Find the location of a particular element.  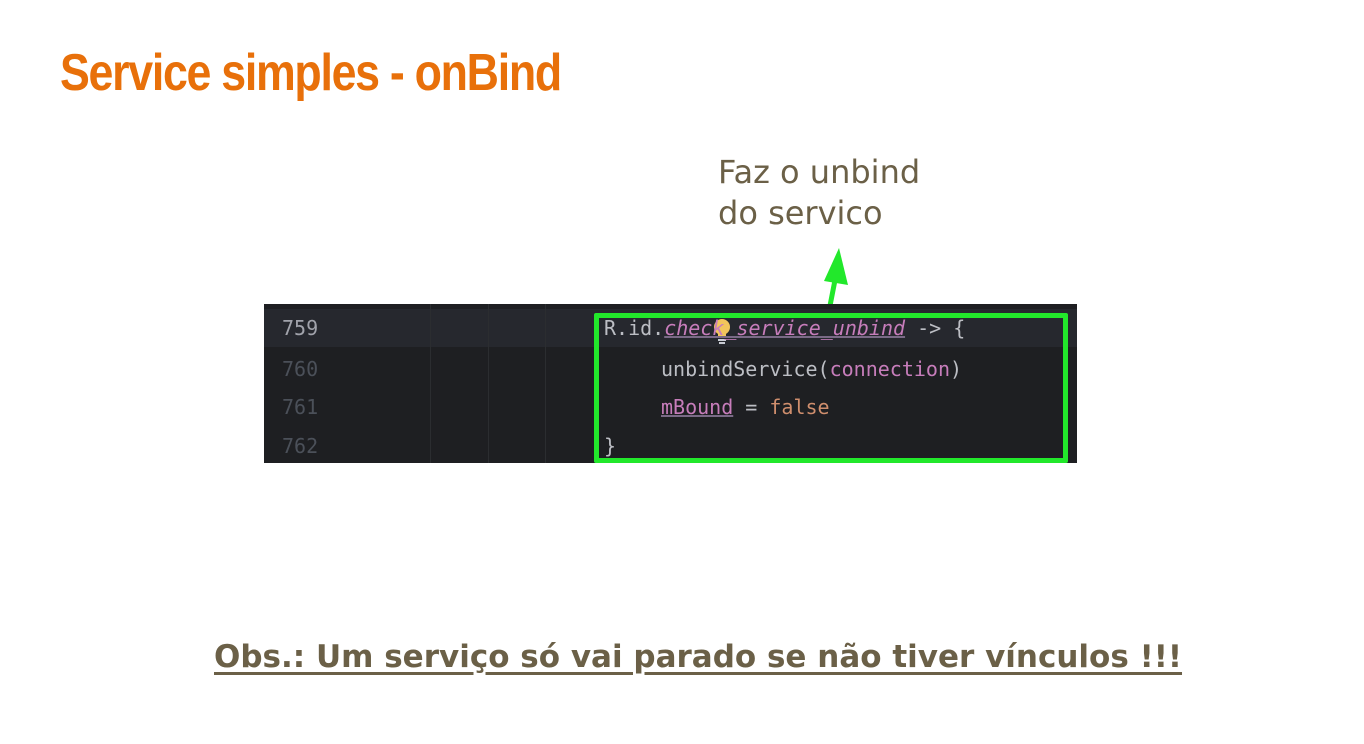

annotation-line-2: do servico is located at coordinates (800, 213).